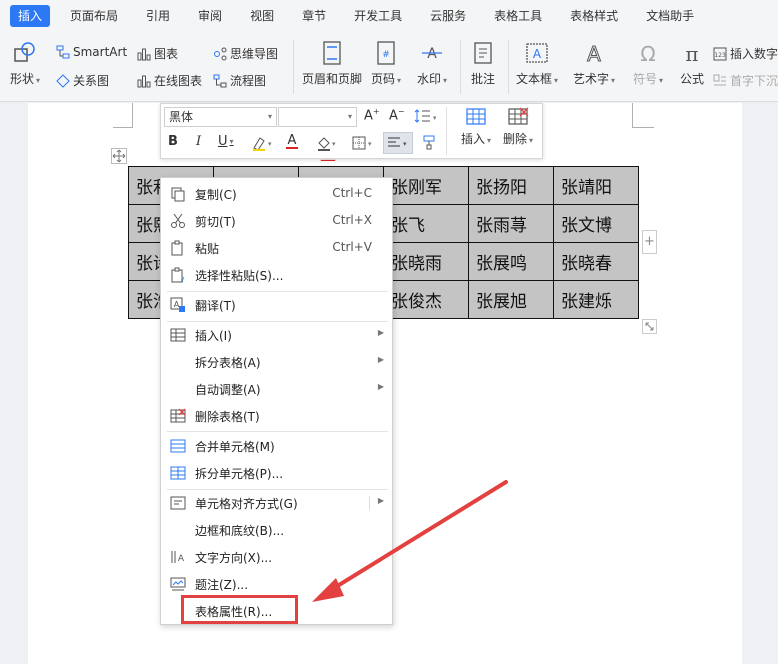  I want to click on dropcap-button: 首字下沉, so click(745, 80).